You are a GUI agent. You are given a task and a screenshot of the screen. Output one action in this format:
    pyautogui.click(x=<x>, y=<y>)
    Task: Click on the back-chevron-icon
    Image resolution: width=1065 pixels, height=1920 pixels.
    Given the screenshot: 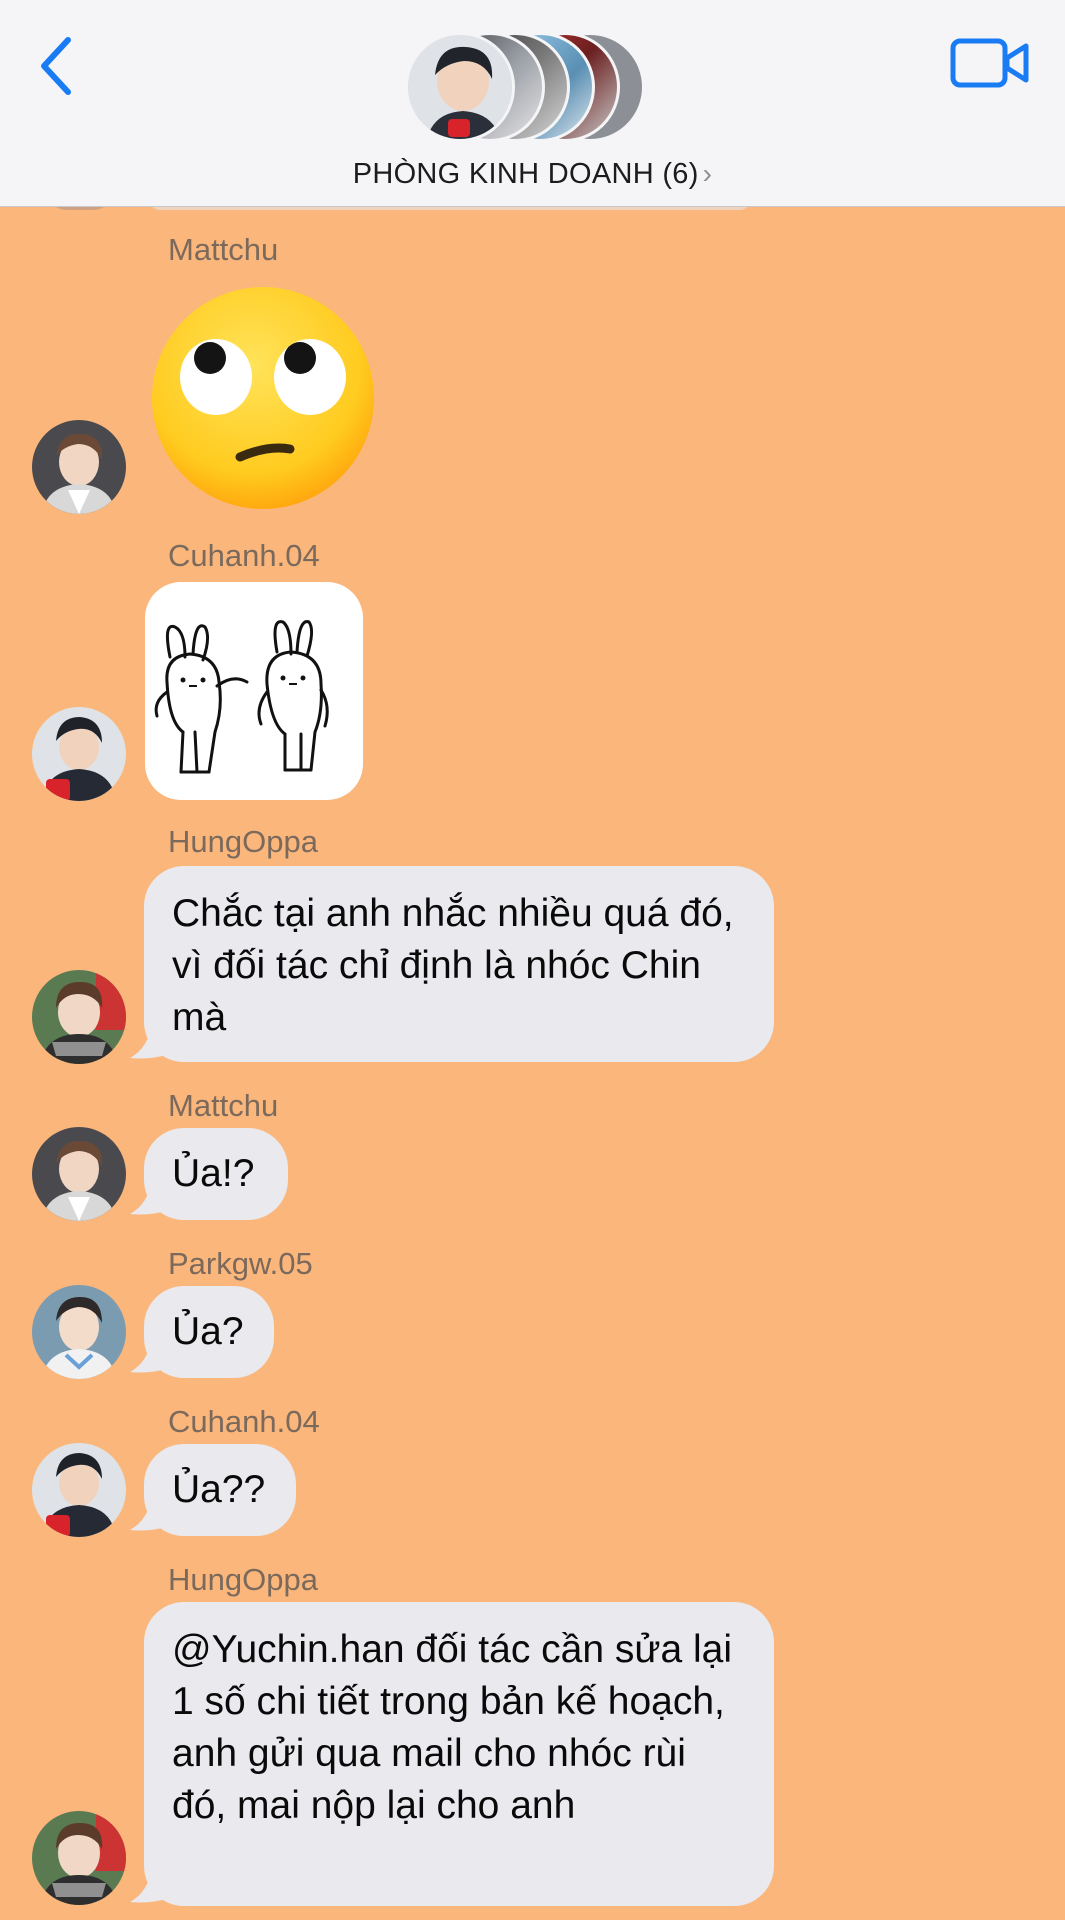 What is the action you would take?
    pyautogui.click(x=60, y=65)
    